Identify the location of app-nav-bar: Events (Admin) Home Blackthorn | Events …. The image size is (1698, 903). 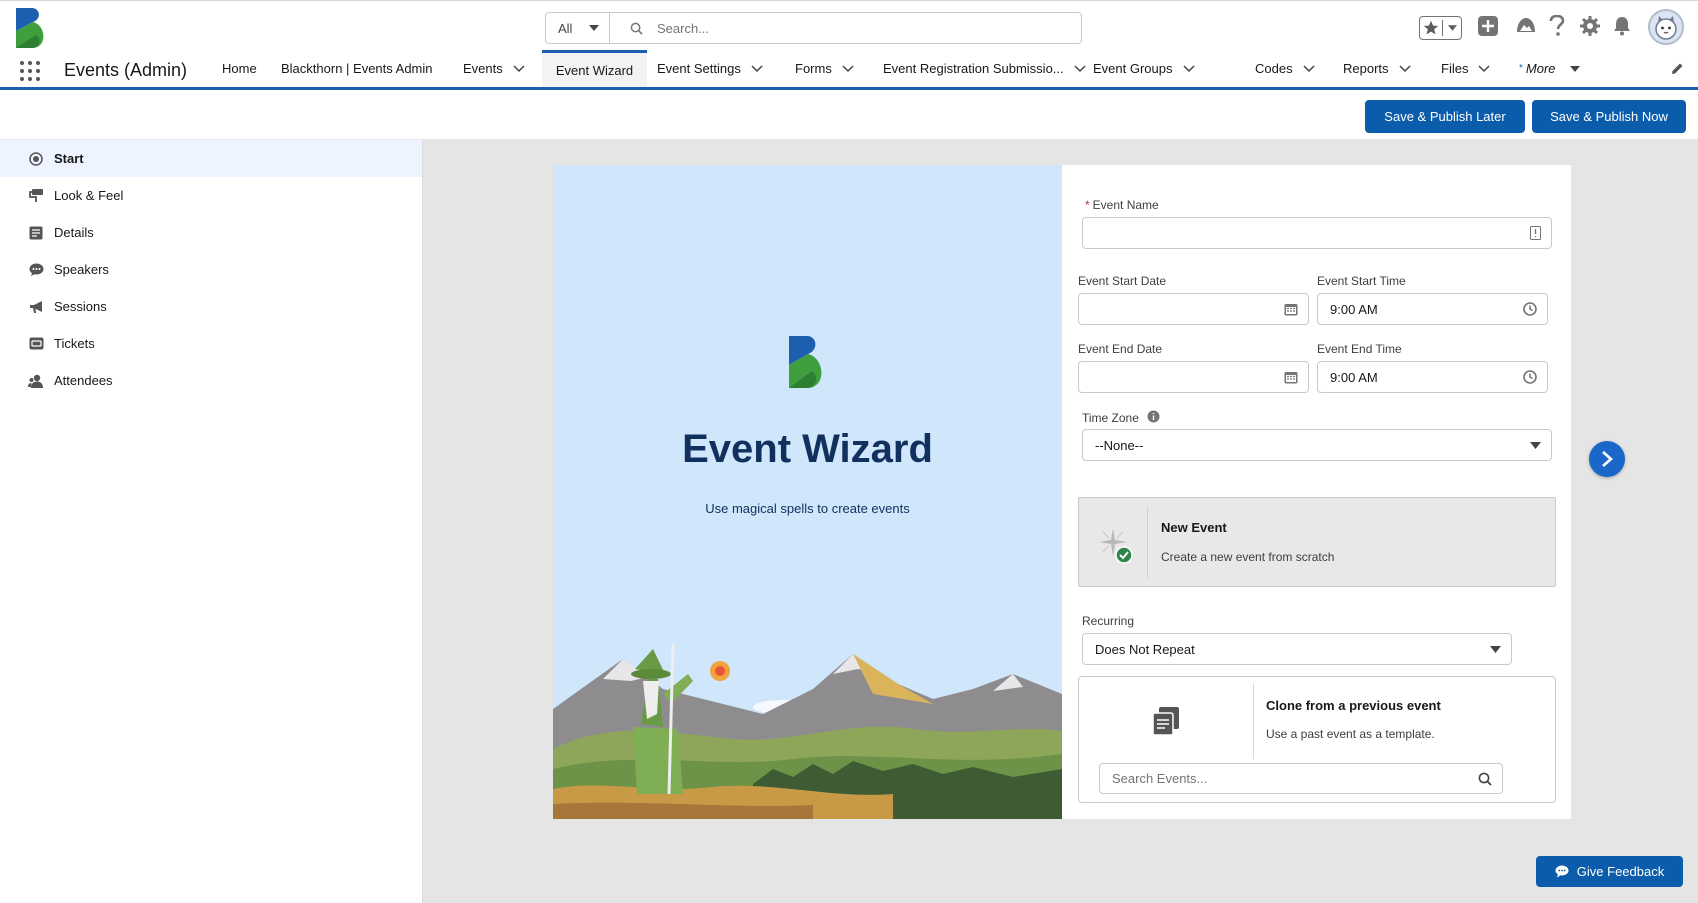
(849, 70).